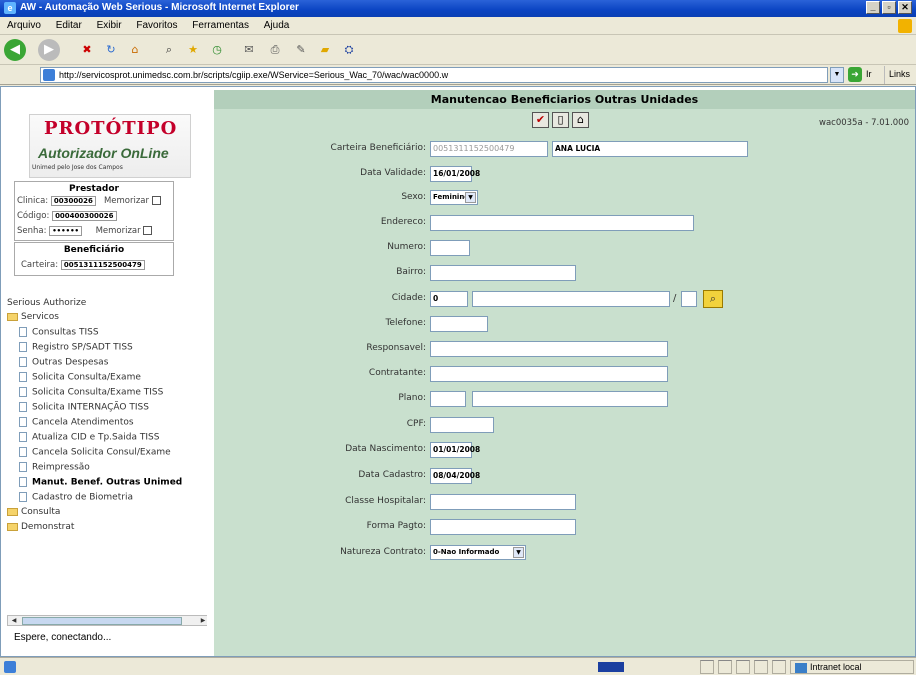 The height and width of the screenshot is (675, 916). What do you see at coordinates (905, 7) in the screenshot?
I see `close-button: ✕` at bounding box center [905, 7].